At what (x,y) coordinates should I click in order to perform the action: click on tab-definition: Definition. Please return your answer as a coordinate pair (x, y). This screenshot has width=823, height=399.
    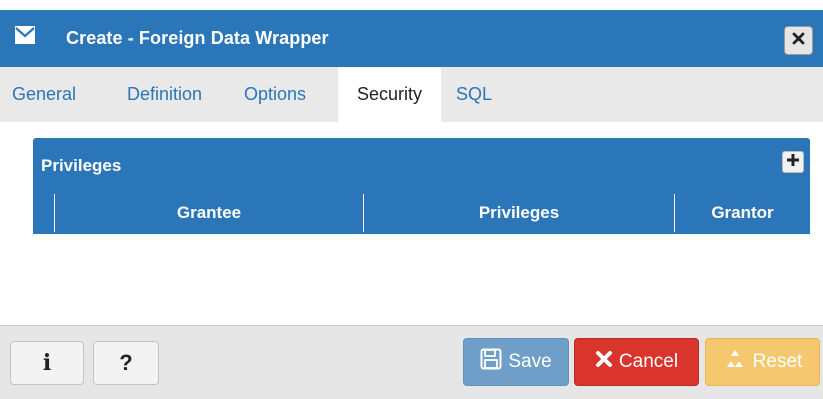
    Looking at the image, I should click on (164, 94).